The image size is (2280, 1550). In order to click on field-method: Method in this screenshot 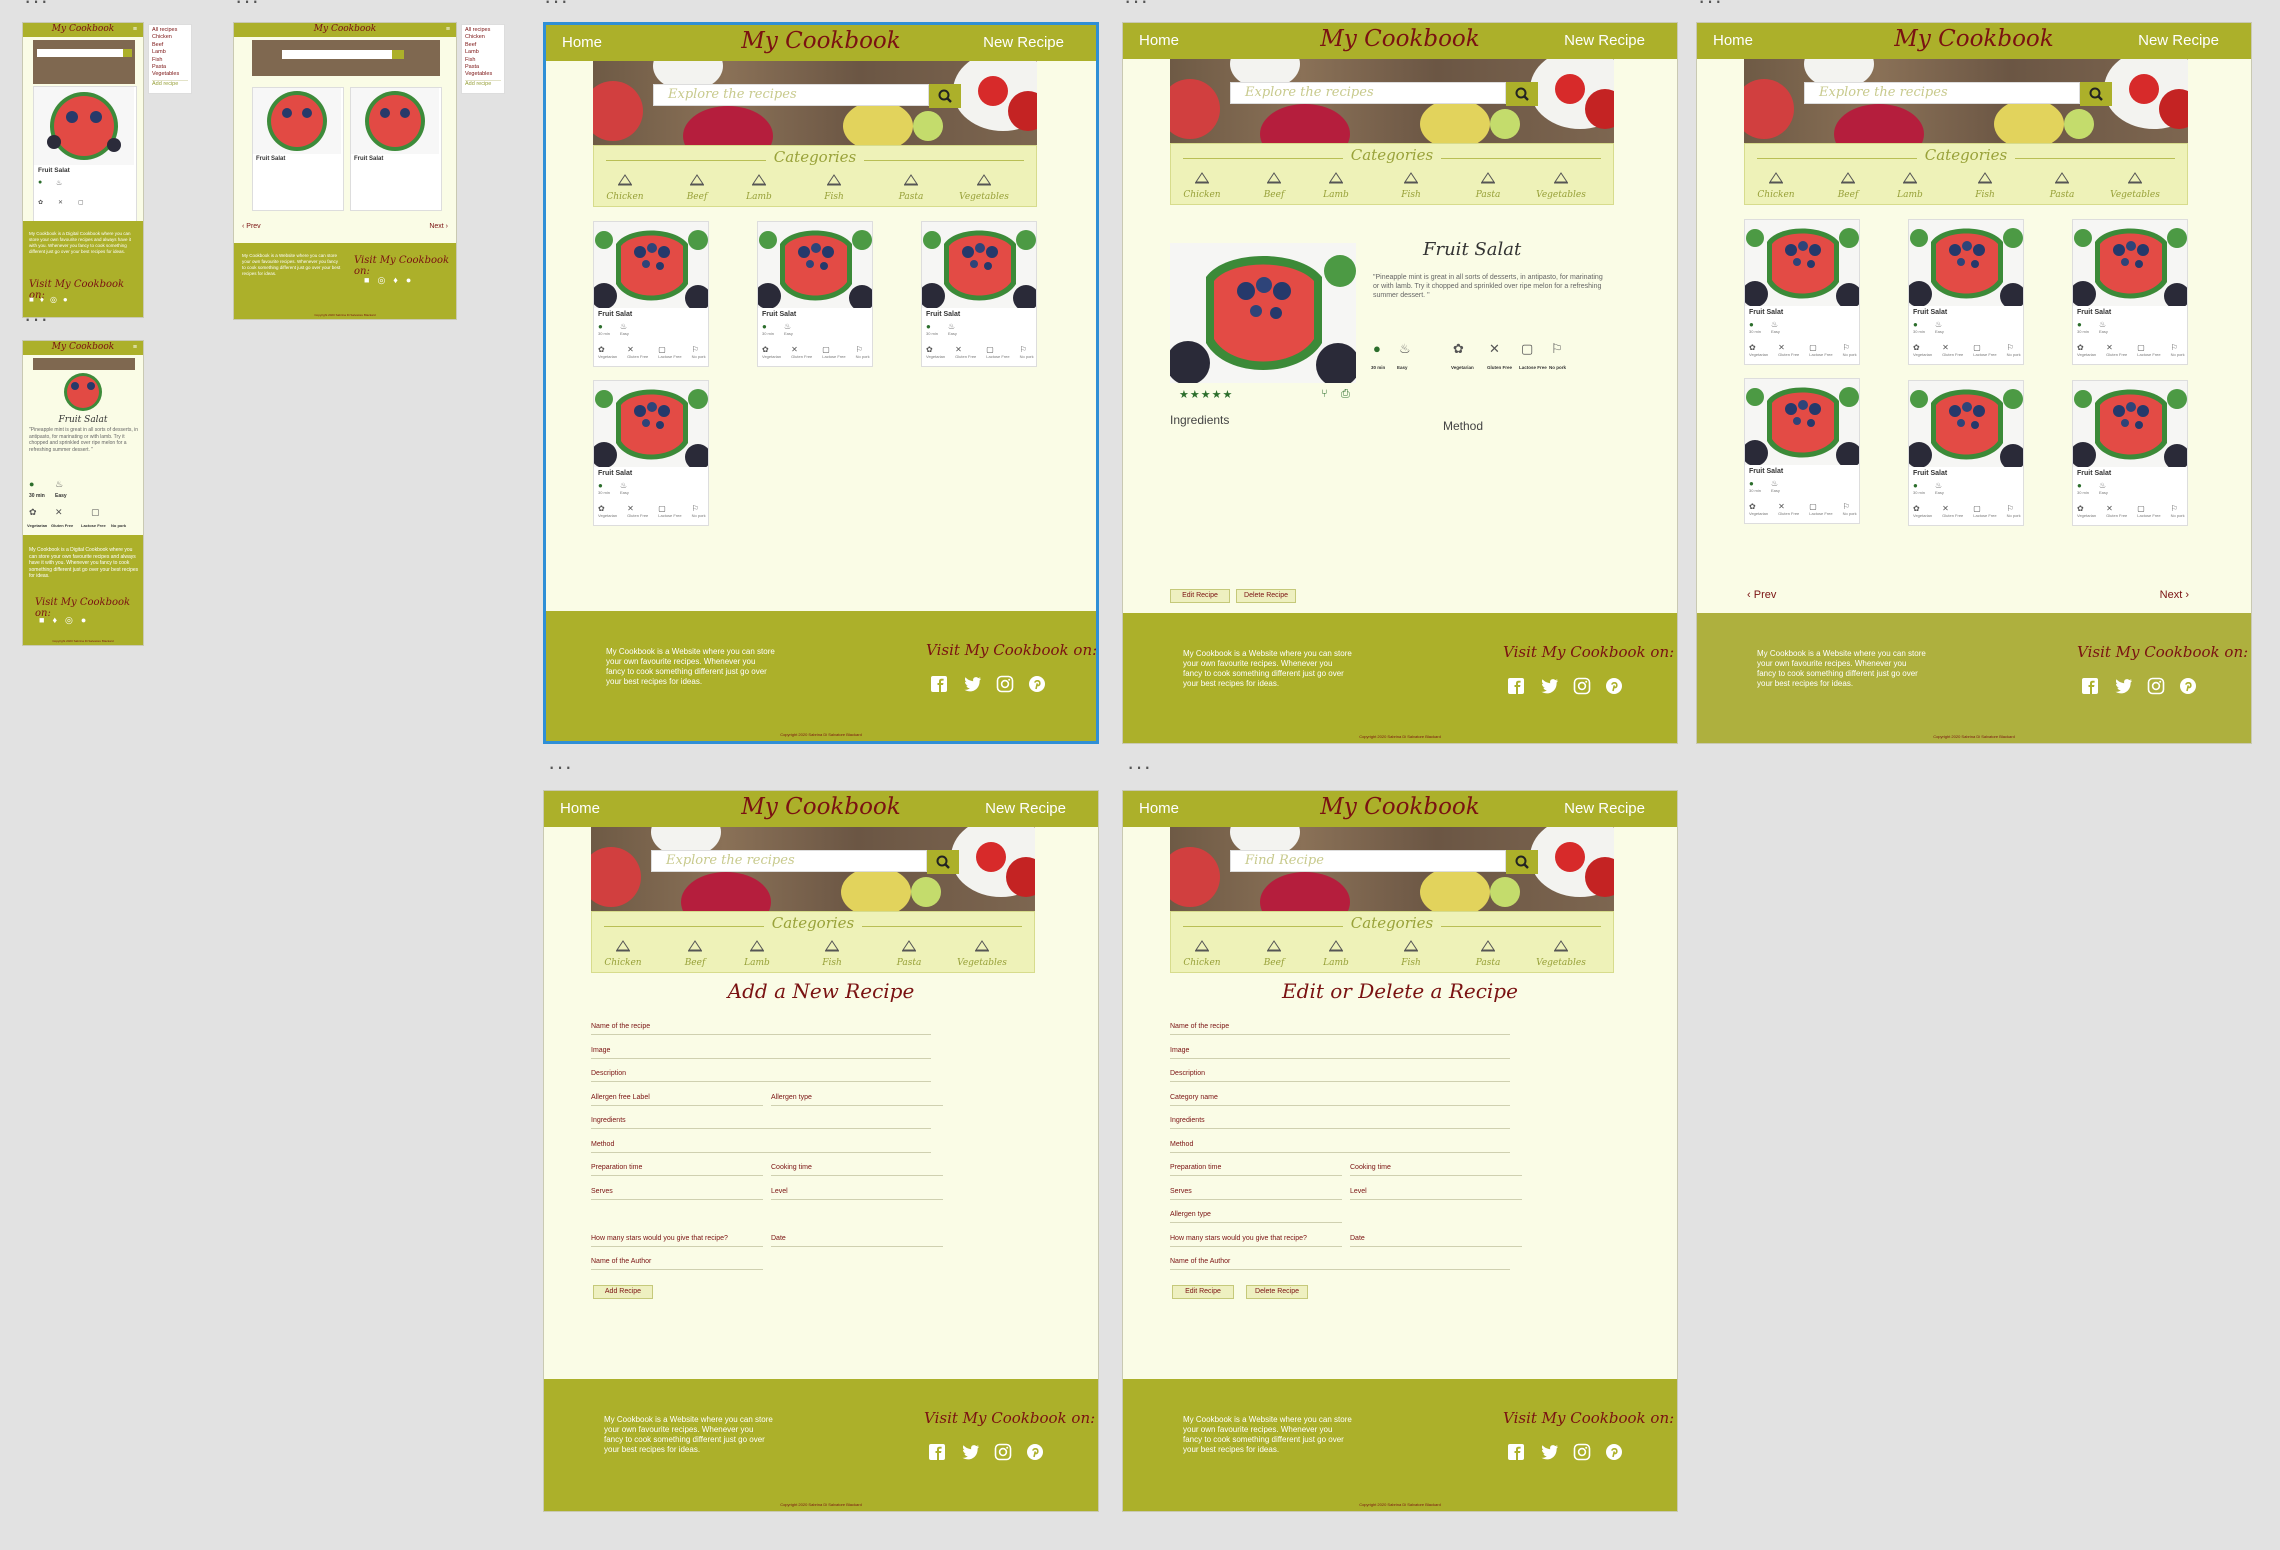, I will do `click(761, 1147)`.